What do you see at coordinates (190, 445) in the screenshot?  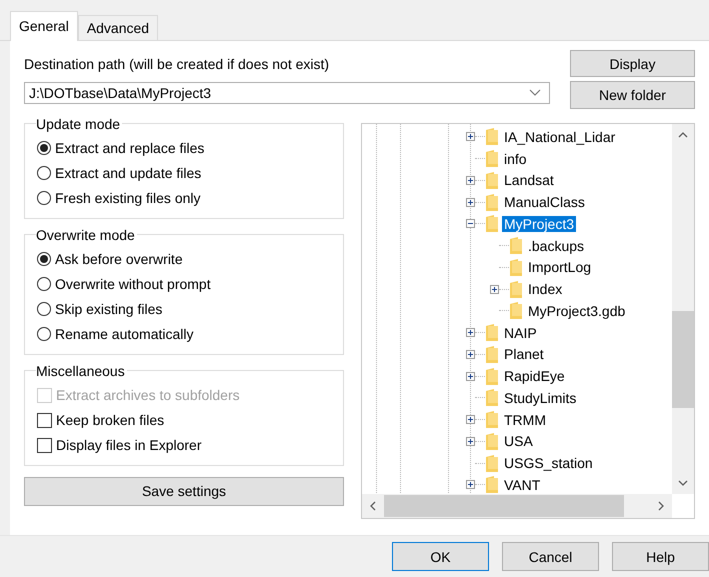 I see `checkbox-option: Display files in Explorer` at bounding box center [190, 445].